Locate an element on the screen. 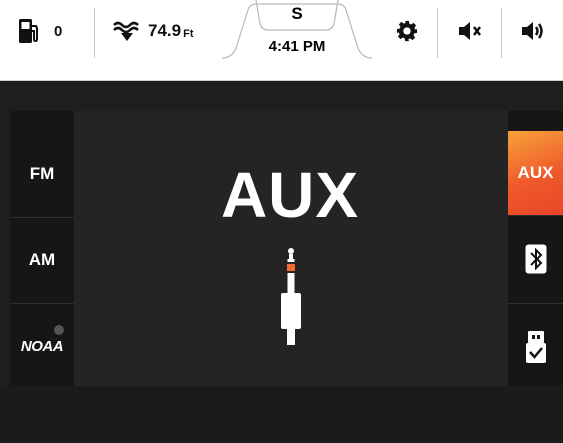 The width and height of the screenshot is (563, 443). depth-icon is located at coordinates (126, 31).